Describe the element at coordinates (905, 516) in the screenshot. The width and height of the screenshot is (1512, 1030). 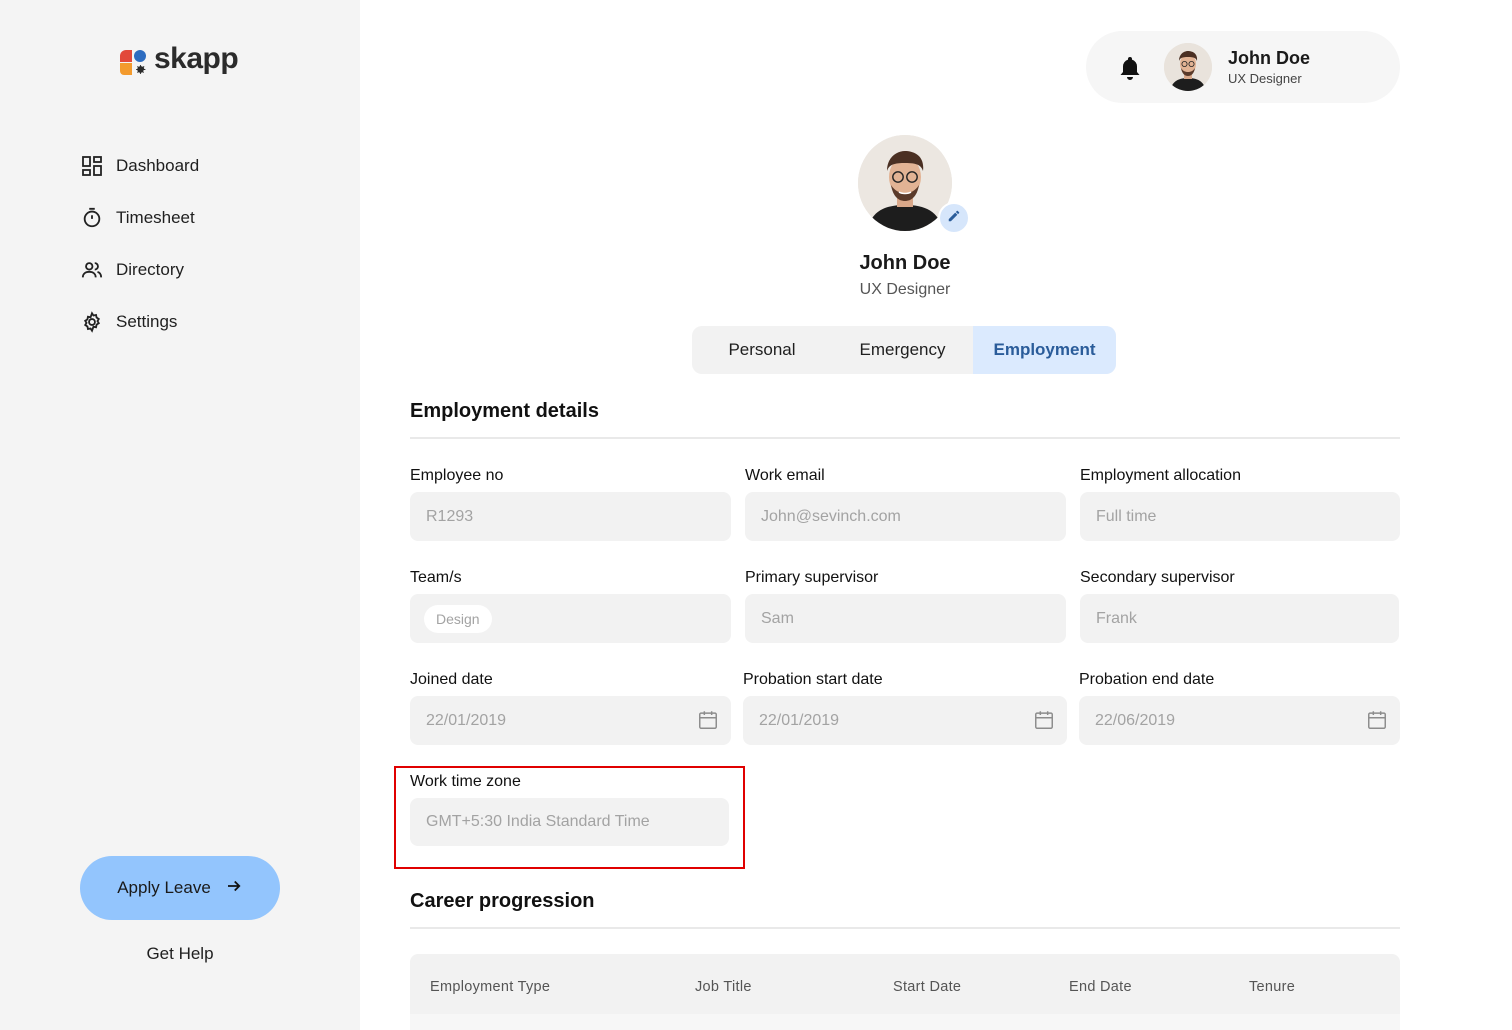
I see `work-email-field: John@sevinch.com` at that location.